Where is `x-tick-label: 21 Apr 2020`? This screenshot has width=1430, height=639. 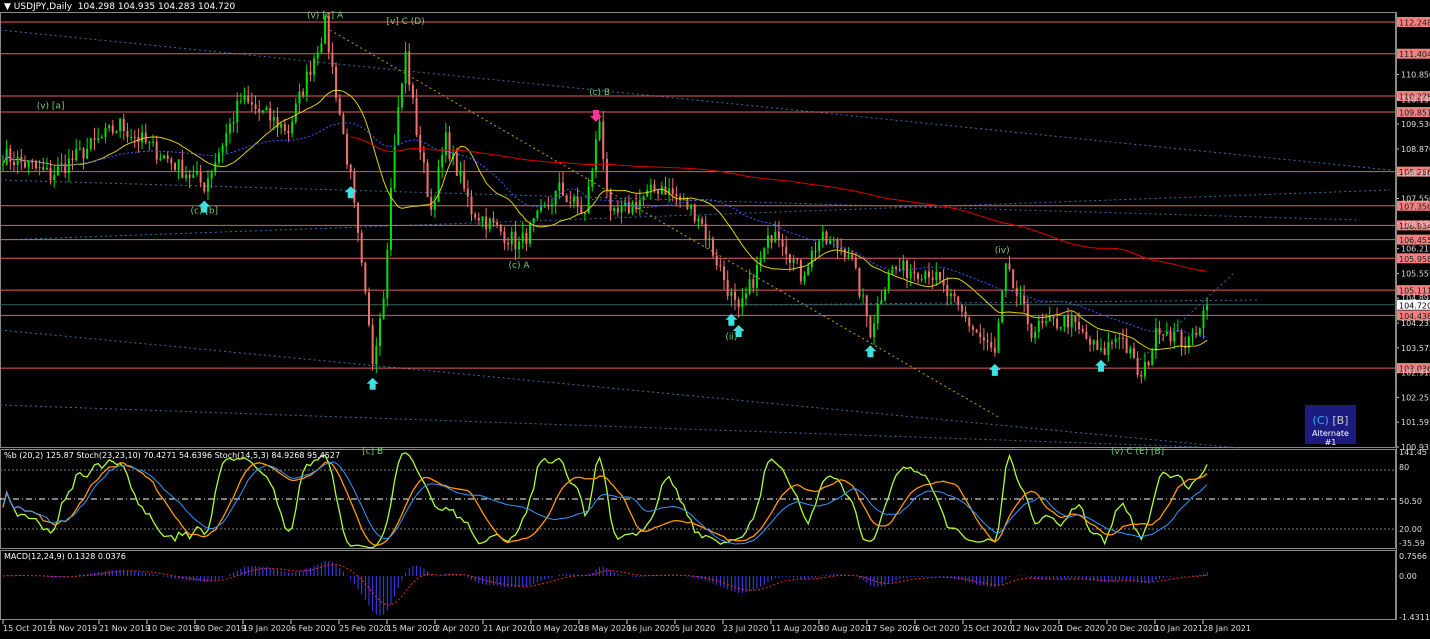
x-tick-label: 21 Apr 2020 is located at coordinates (507, 628).